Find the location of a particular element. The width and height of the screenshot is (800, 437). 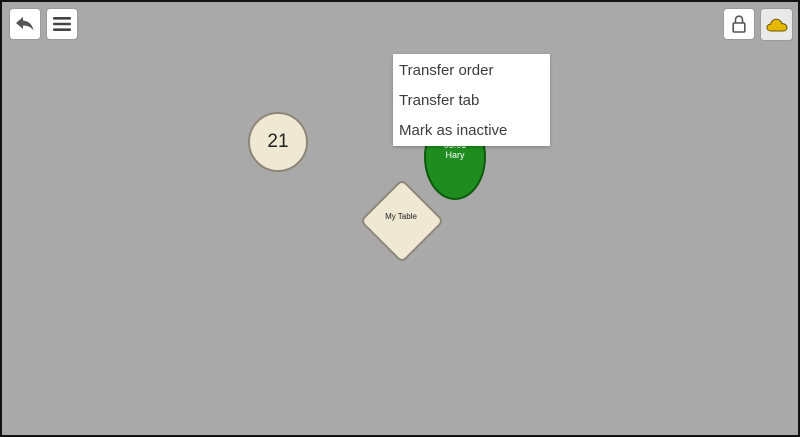

menu-button is located at coordinates (62, 24).